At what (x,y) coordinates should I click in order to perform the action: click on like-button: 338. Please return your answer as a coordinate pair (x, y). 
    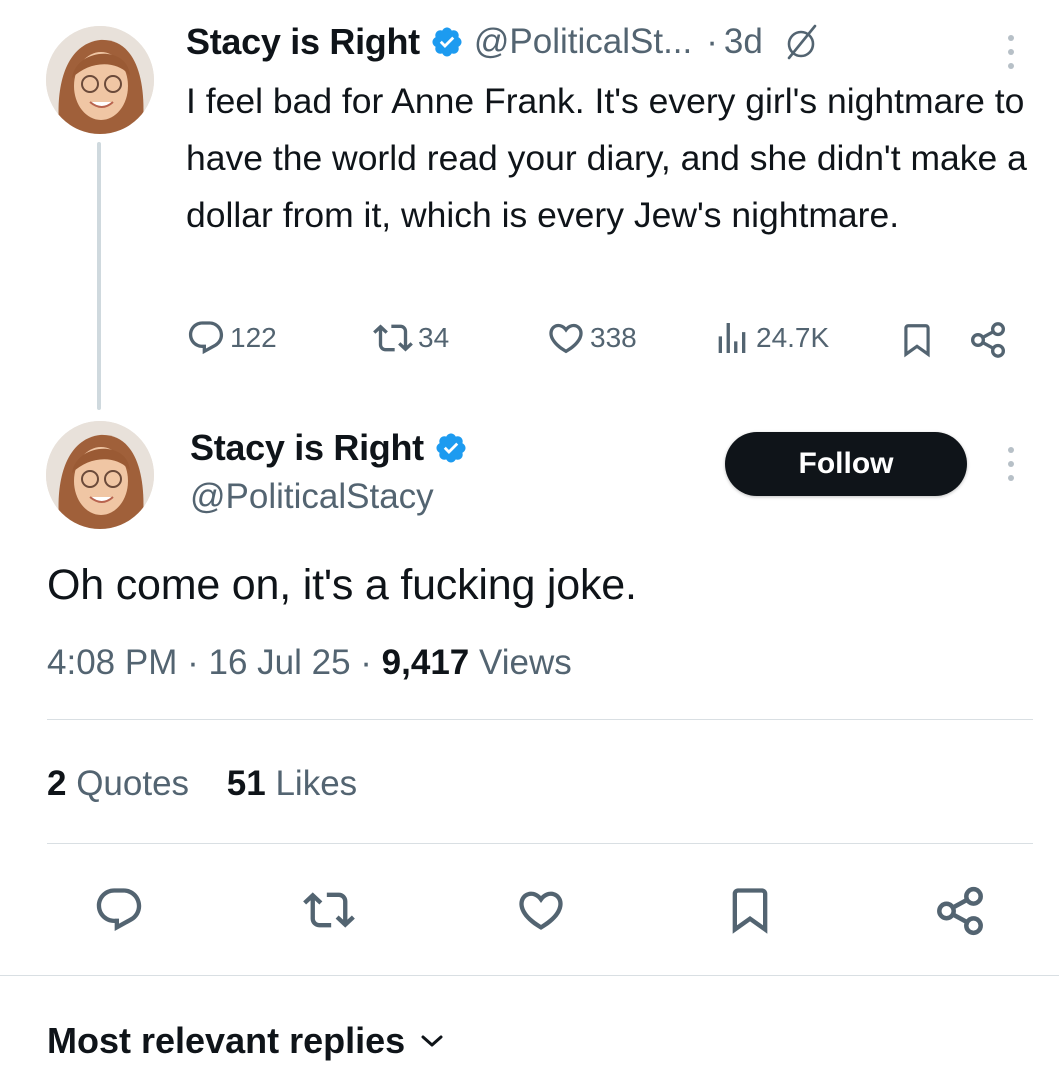
    Looking at the image, I should click on (591, 338).